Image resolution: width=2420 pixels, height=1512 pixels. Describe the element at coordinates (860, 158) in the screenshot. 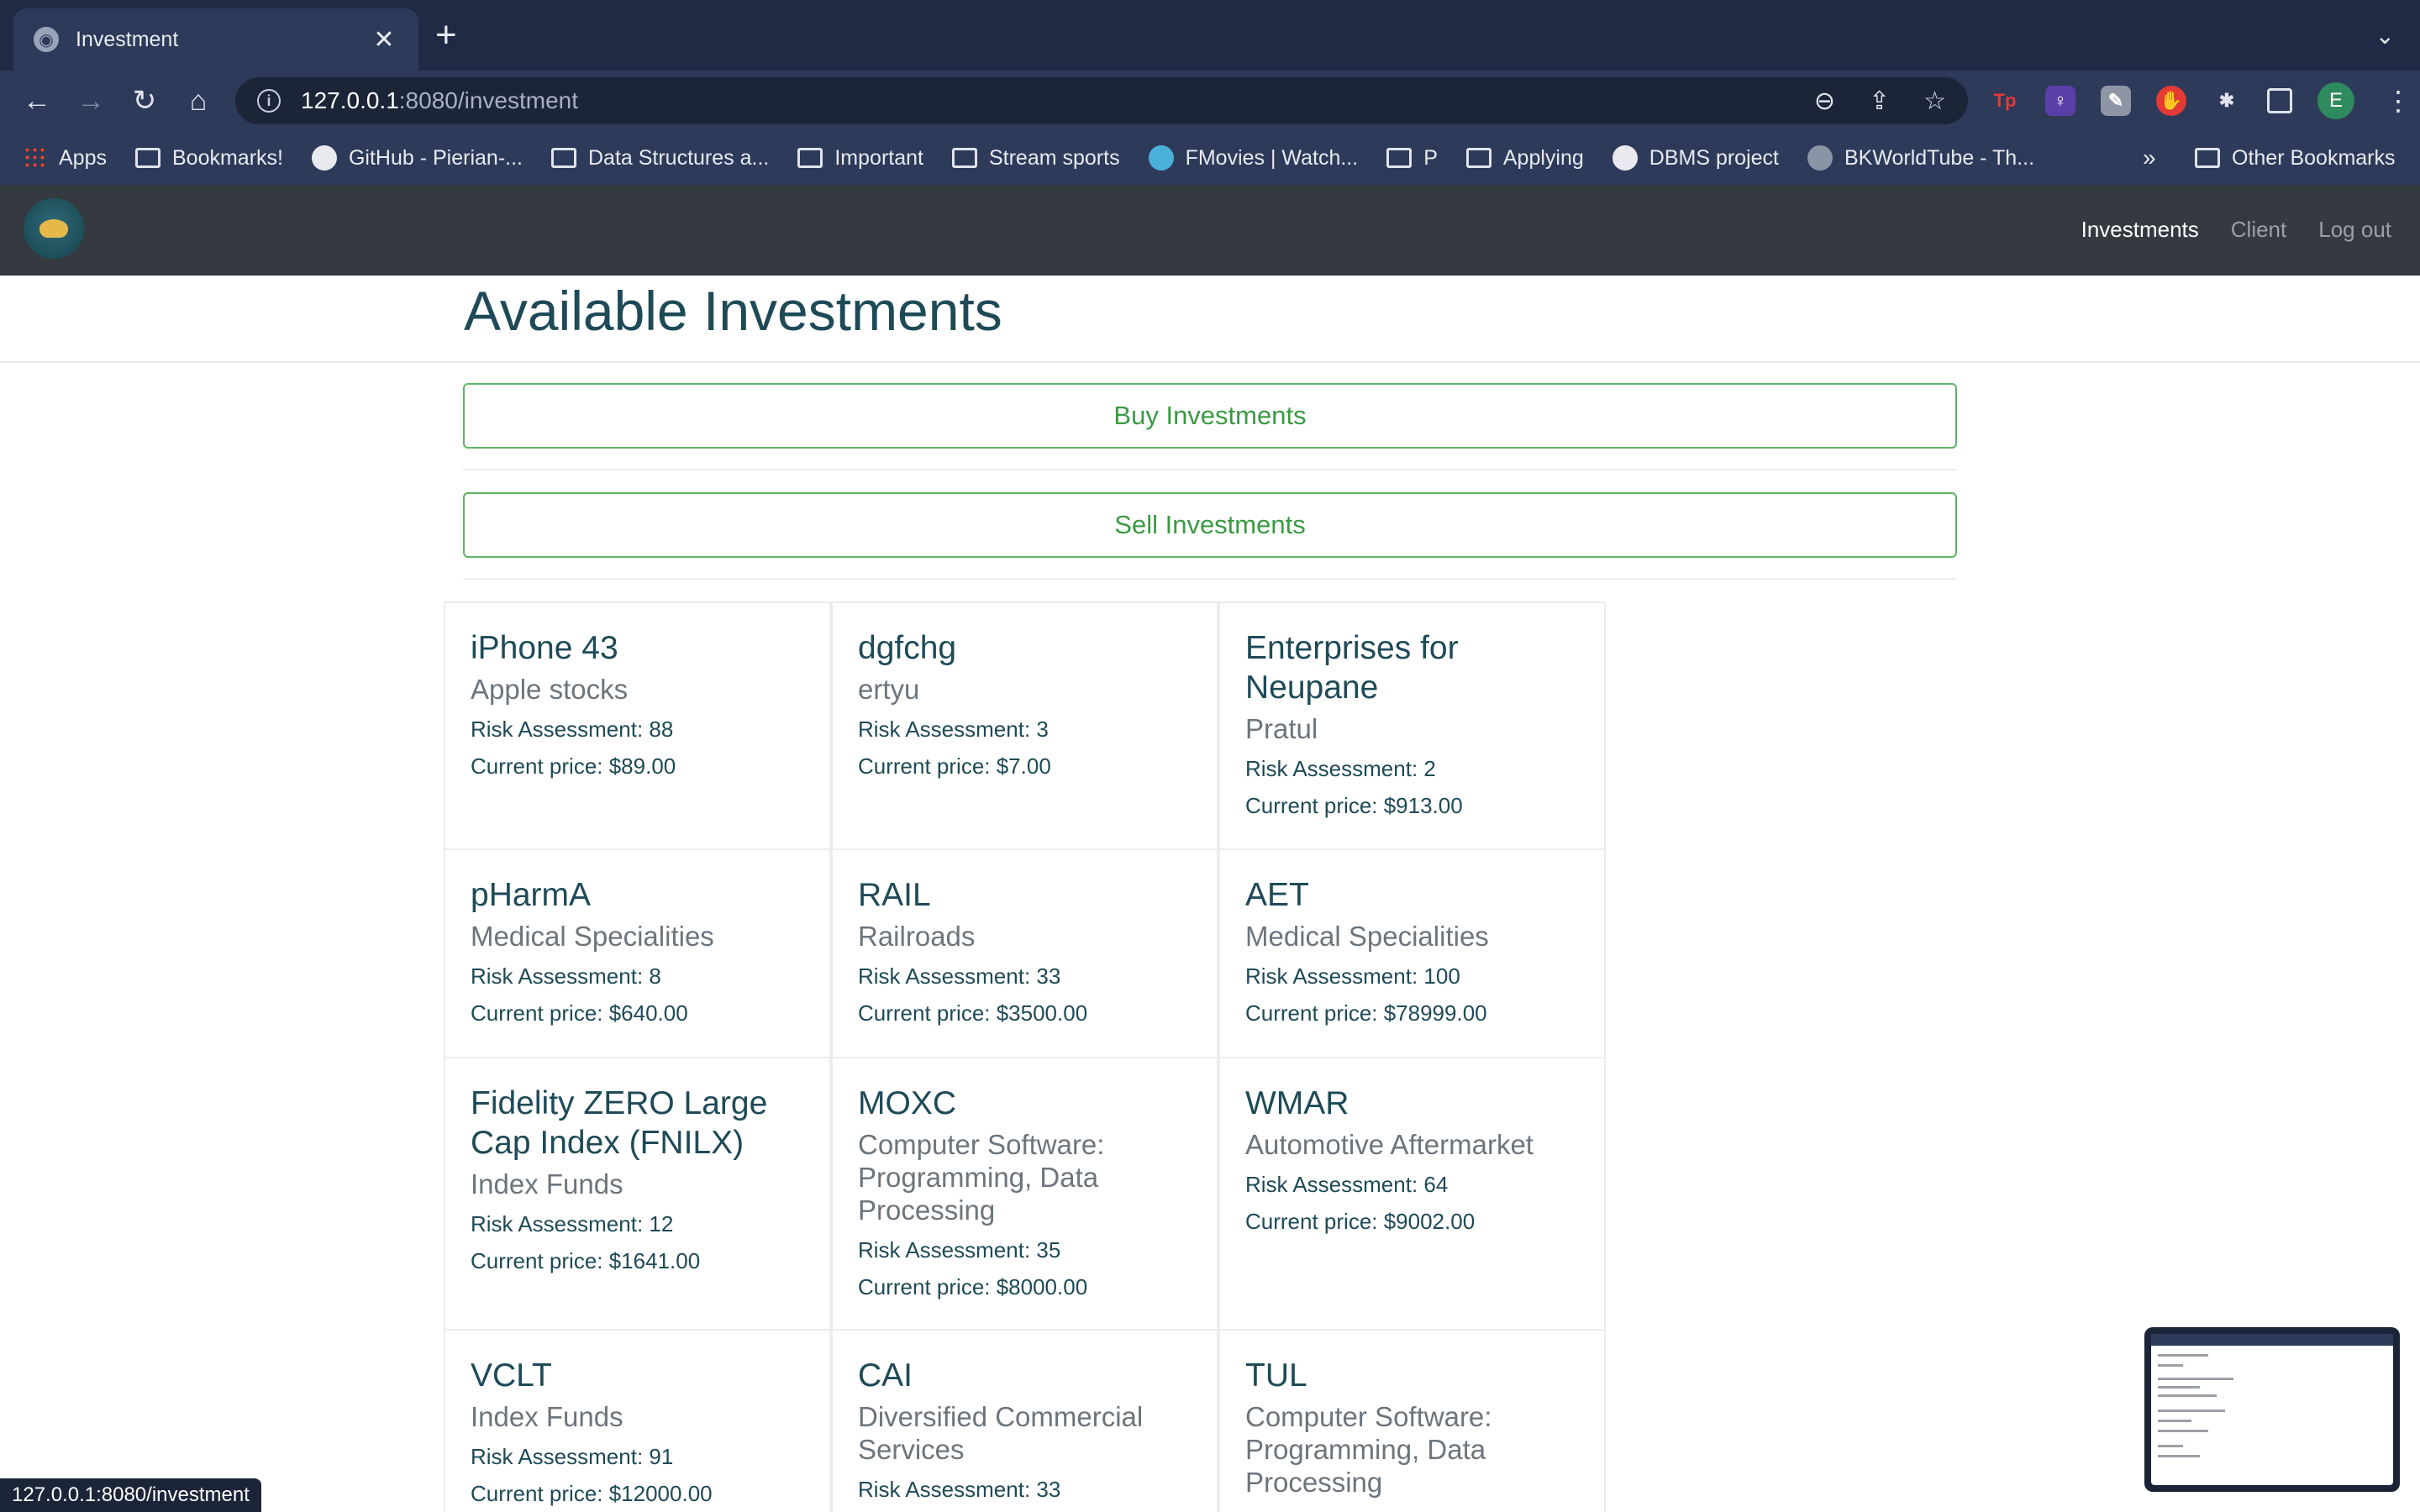

I see `bookmark-important: Important` at that location.